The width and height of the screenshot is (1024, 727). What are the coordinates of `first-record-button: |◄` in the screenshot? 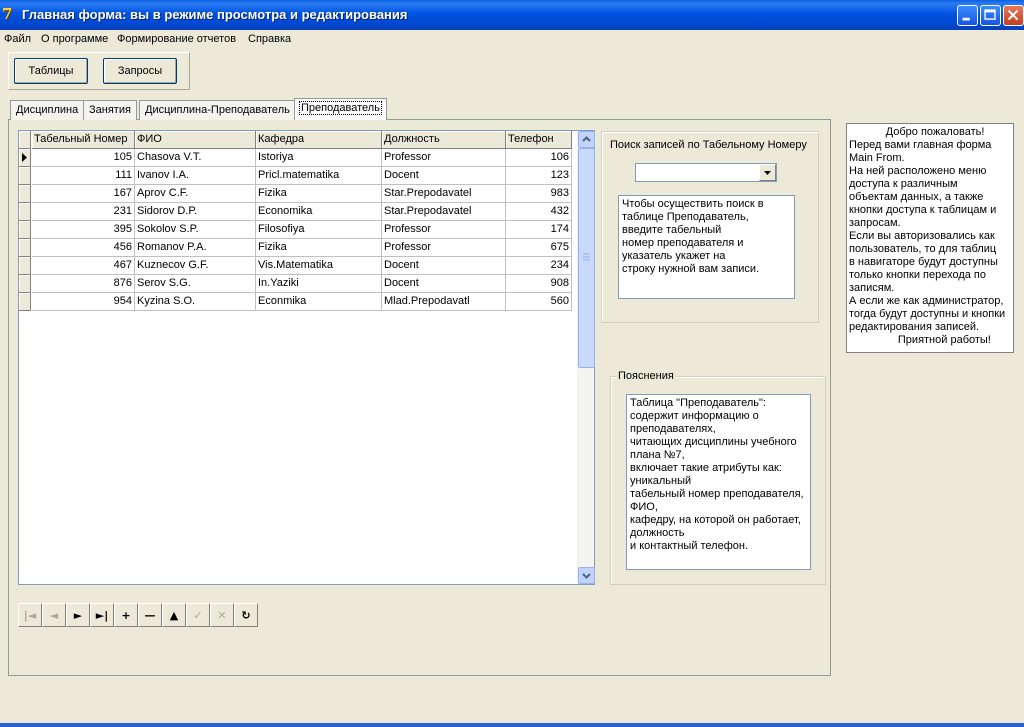 It's located at (30, 615).